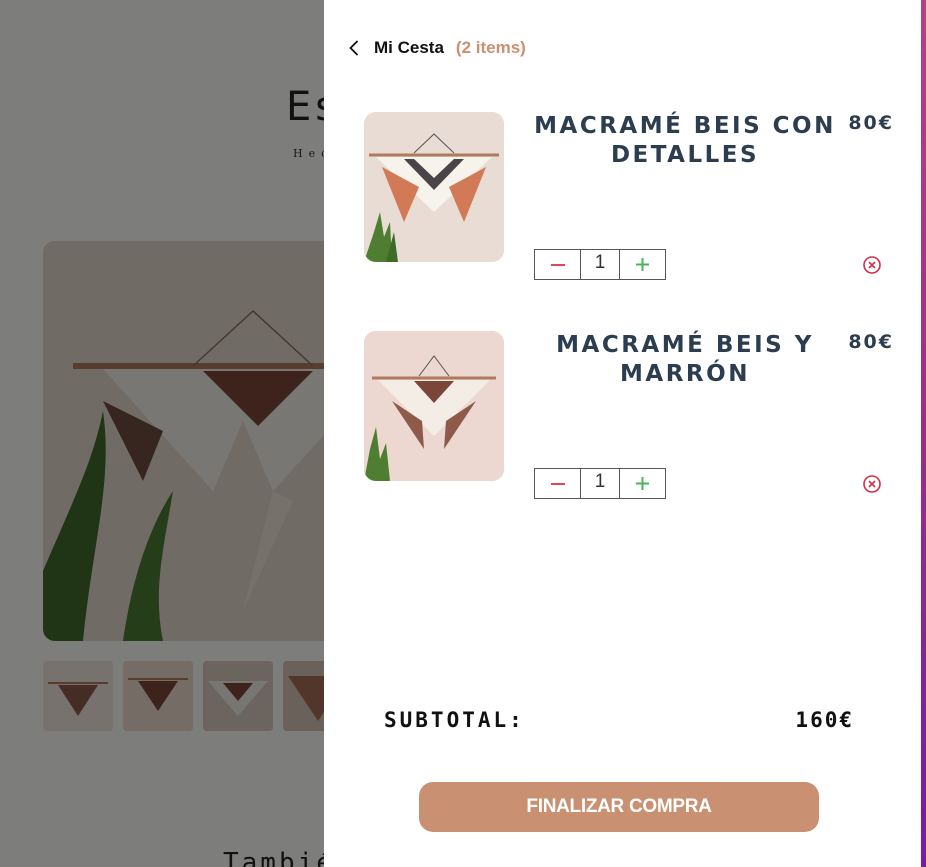 Image resolution: width=926 pixels, height=867 pixels. I want to click on cart-item: Macramé beis con detalles 80€ 1, so click(622, 212).